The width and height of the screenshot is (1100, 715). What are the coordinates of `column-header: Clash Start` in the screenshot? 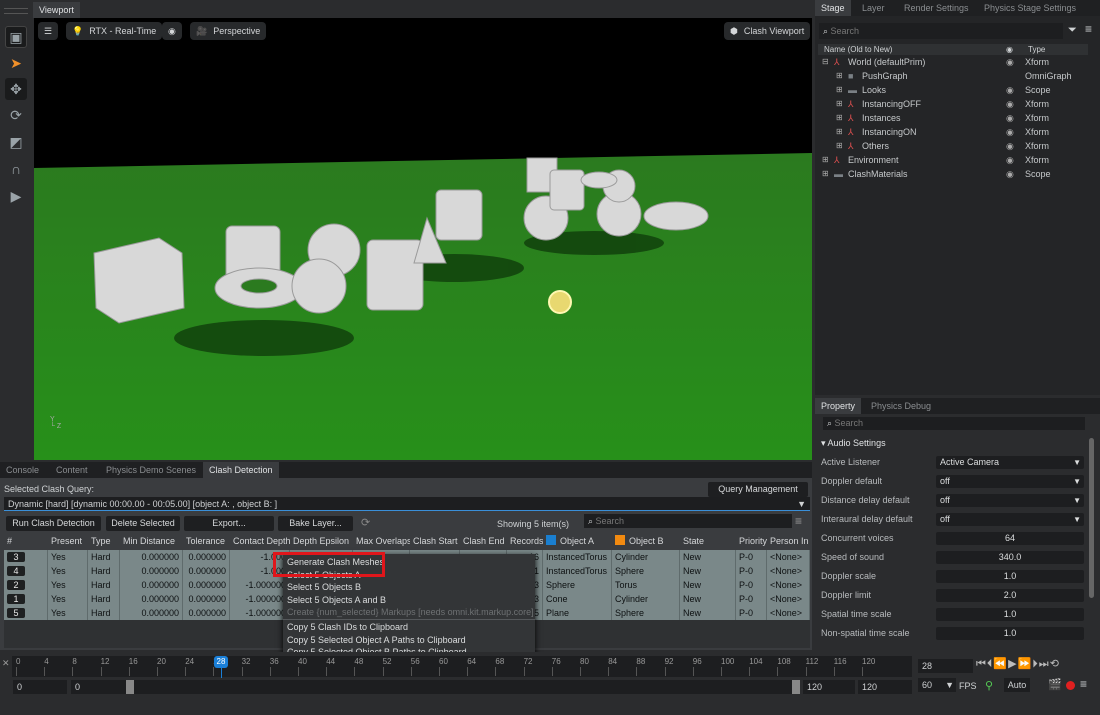 It's located at (435, 541).